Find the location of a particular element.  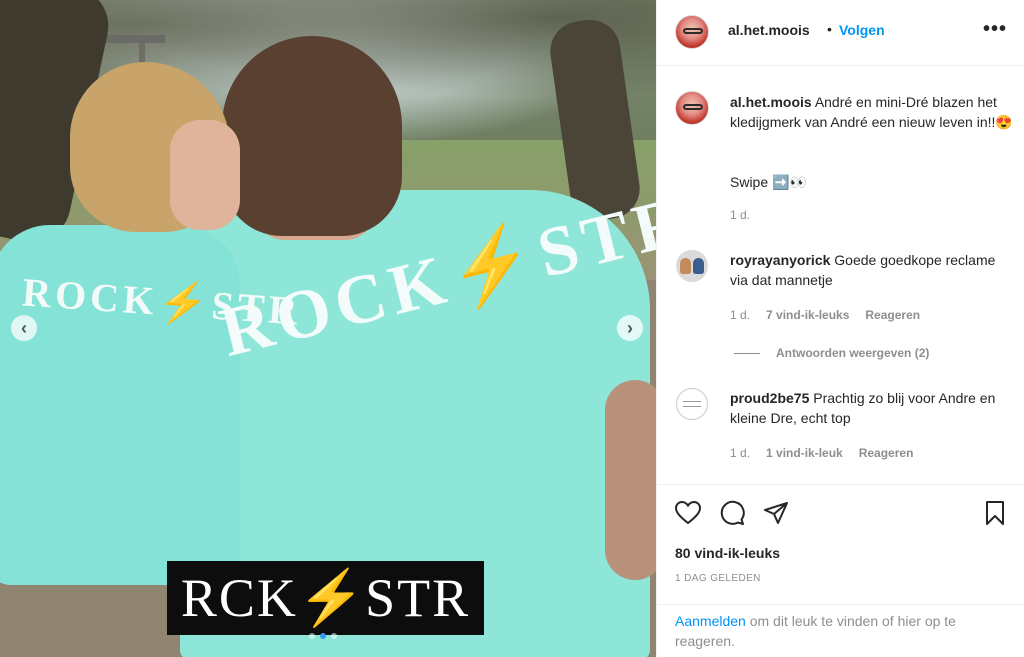

brand-logo-right: STR is located at coordinates (418, 598).